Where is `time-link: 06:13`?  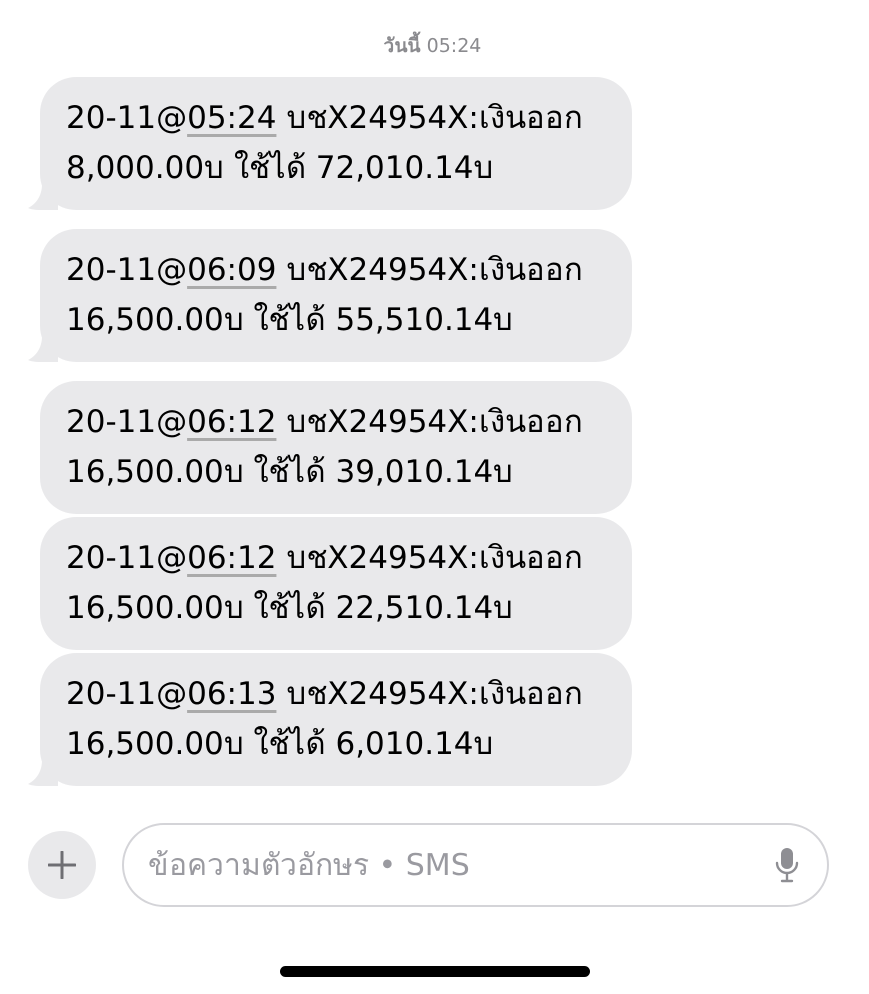
time-link: 06:13 is located at coordinates (231, 694).